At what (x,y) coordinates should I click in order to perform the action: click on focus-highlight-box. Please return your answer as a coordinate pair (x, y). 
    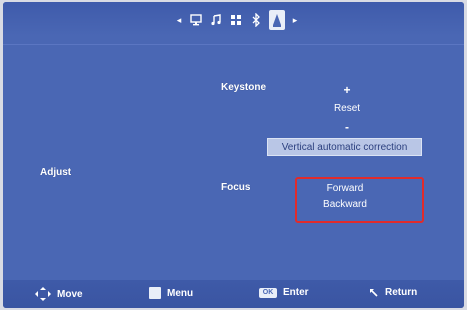
    Looking at the image, I should click on (359, 200).